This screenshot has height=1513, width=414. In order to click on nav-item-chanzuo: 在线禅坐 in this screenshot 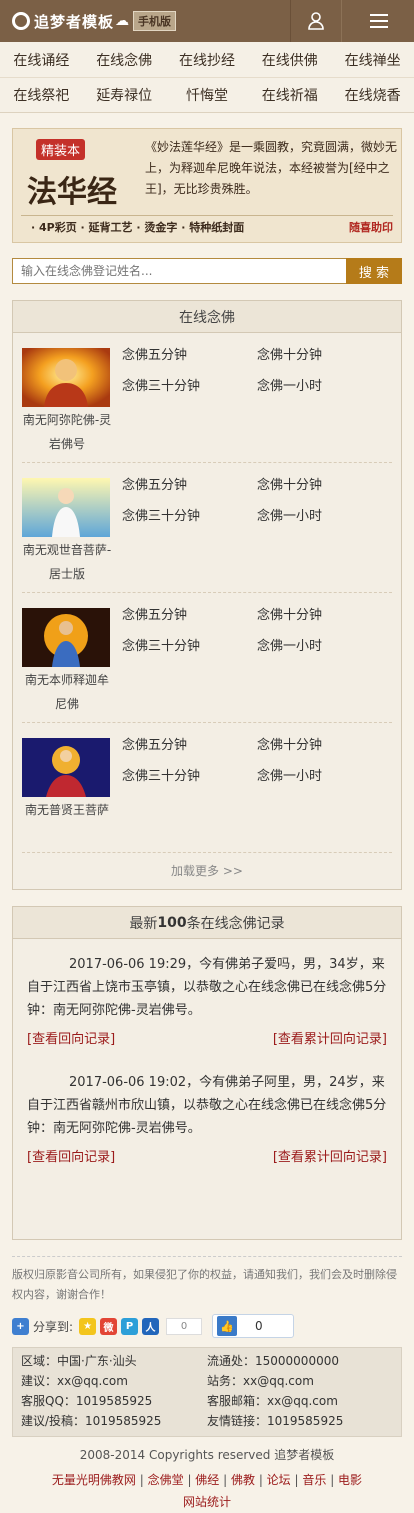, I will do `click(372, 59)`.